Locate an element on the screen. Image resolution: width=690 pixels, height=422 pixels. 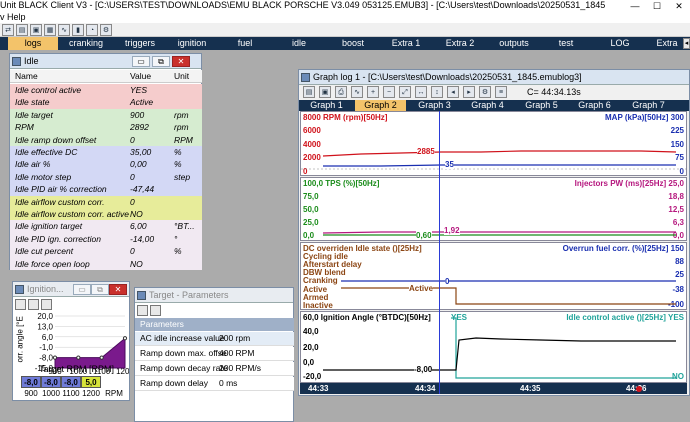
table-row: Idle PID ign. correction -14,00 ° is located at coordinates (106, 239).